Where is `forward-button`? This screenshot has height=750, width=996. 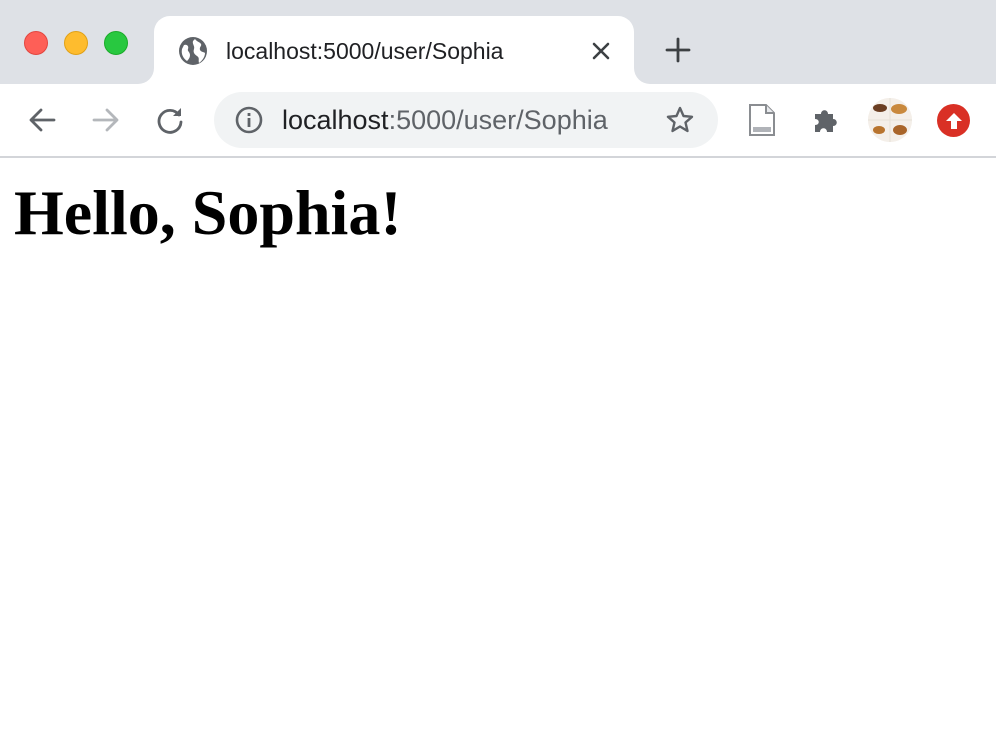 forward-button is located at coordinates (106, 120).